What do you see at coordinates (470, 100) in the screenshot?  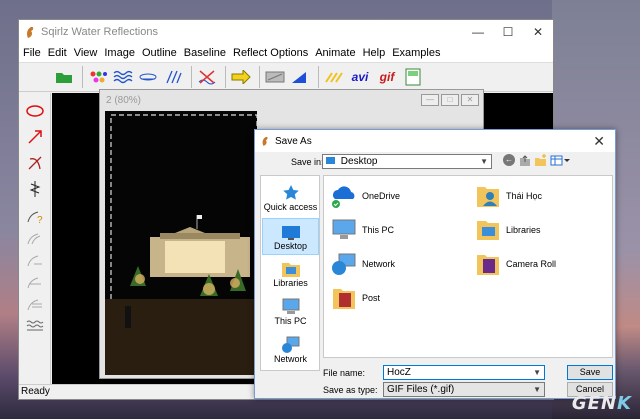 I see `child-close-button: ✕` at bounding box center [470, 100].